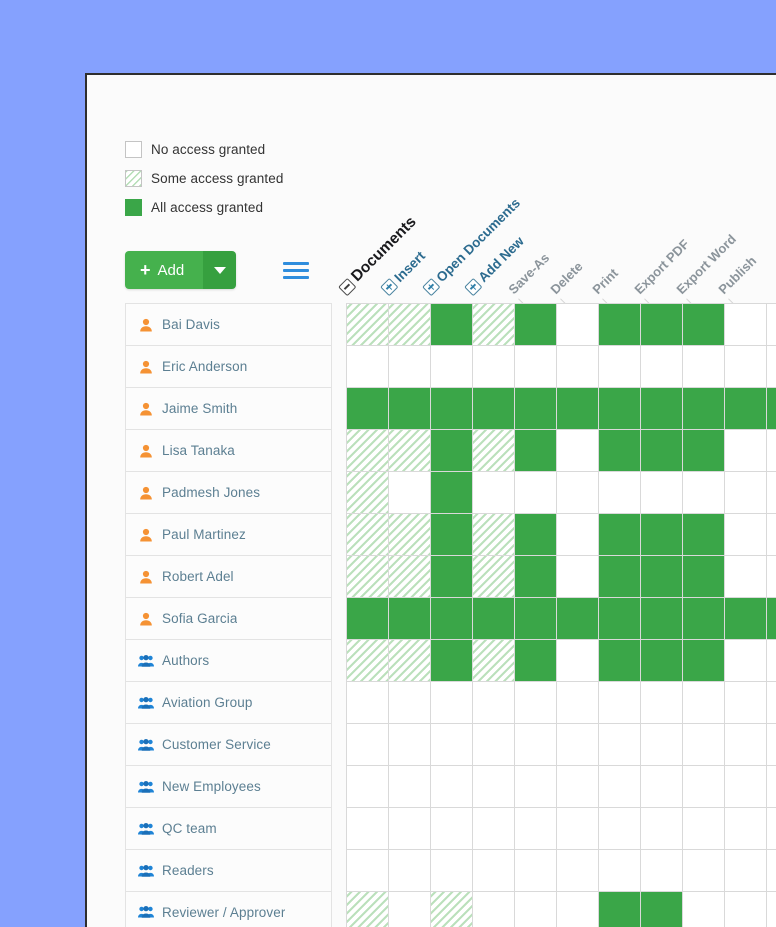 The width and height of the screenshot is (776, 927). I want to click on row-label-lisa-tanaka: Lisa Tanaka, so click(228, 450).